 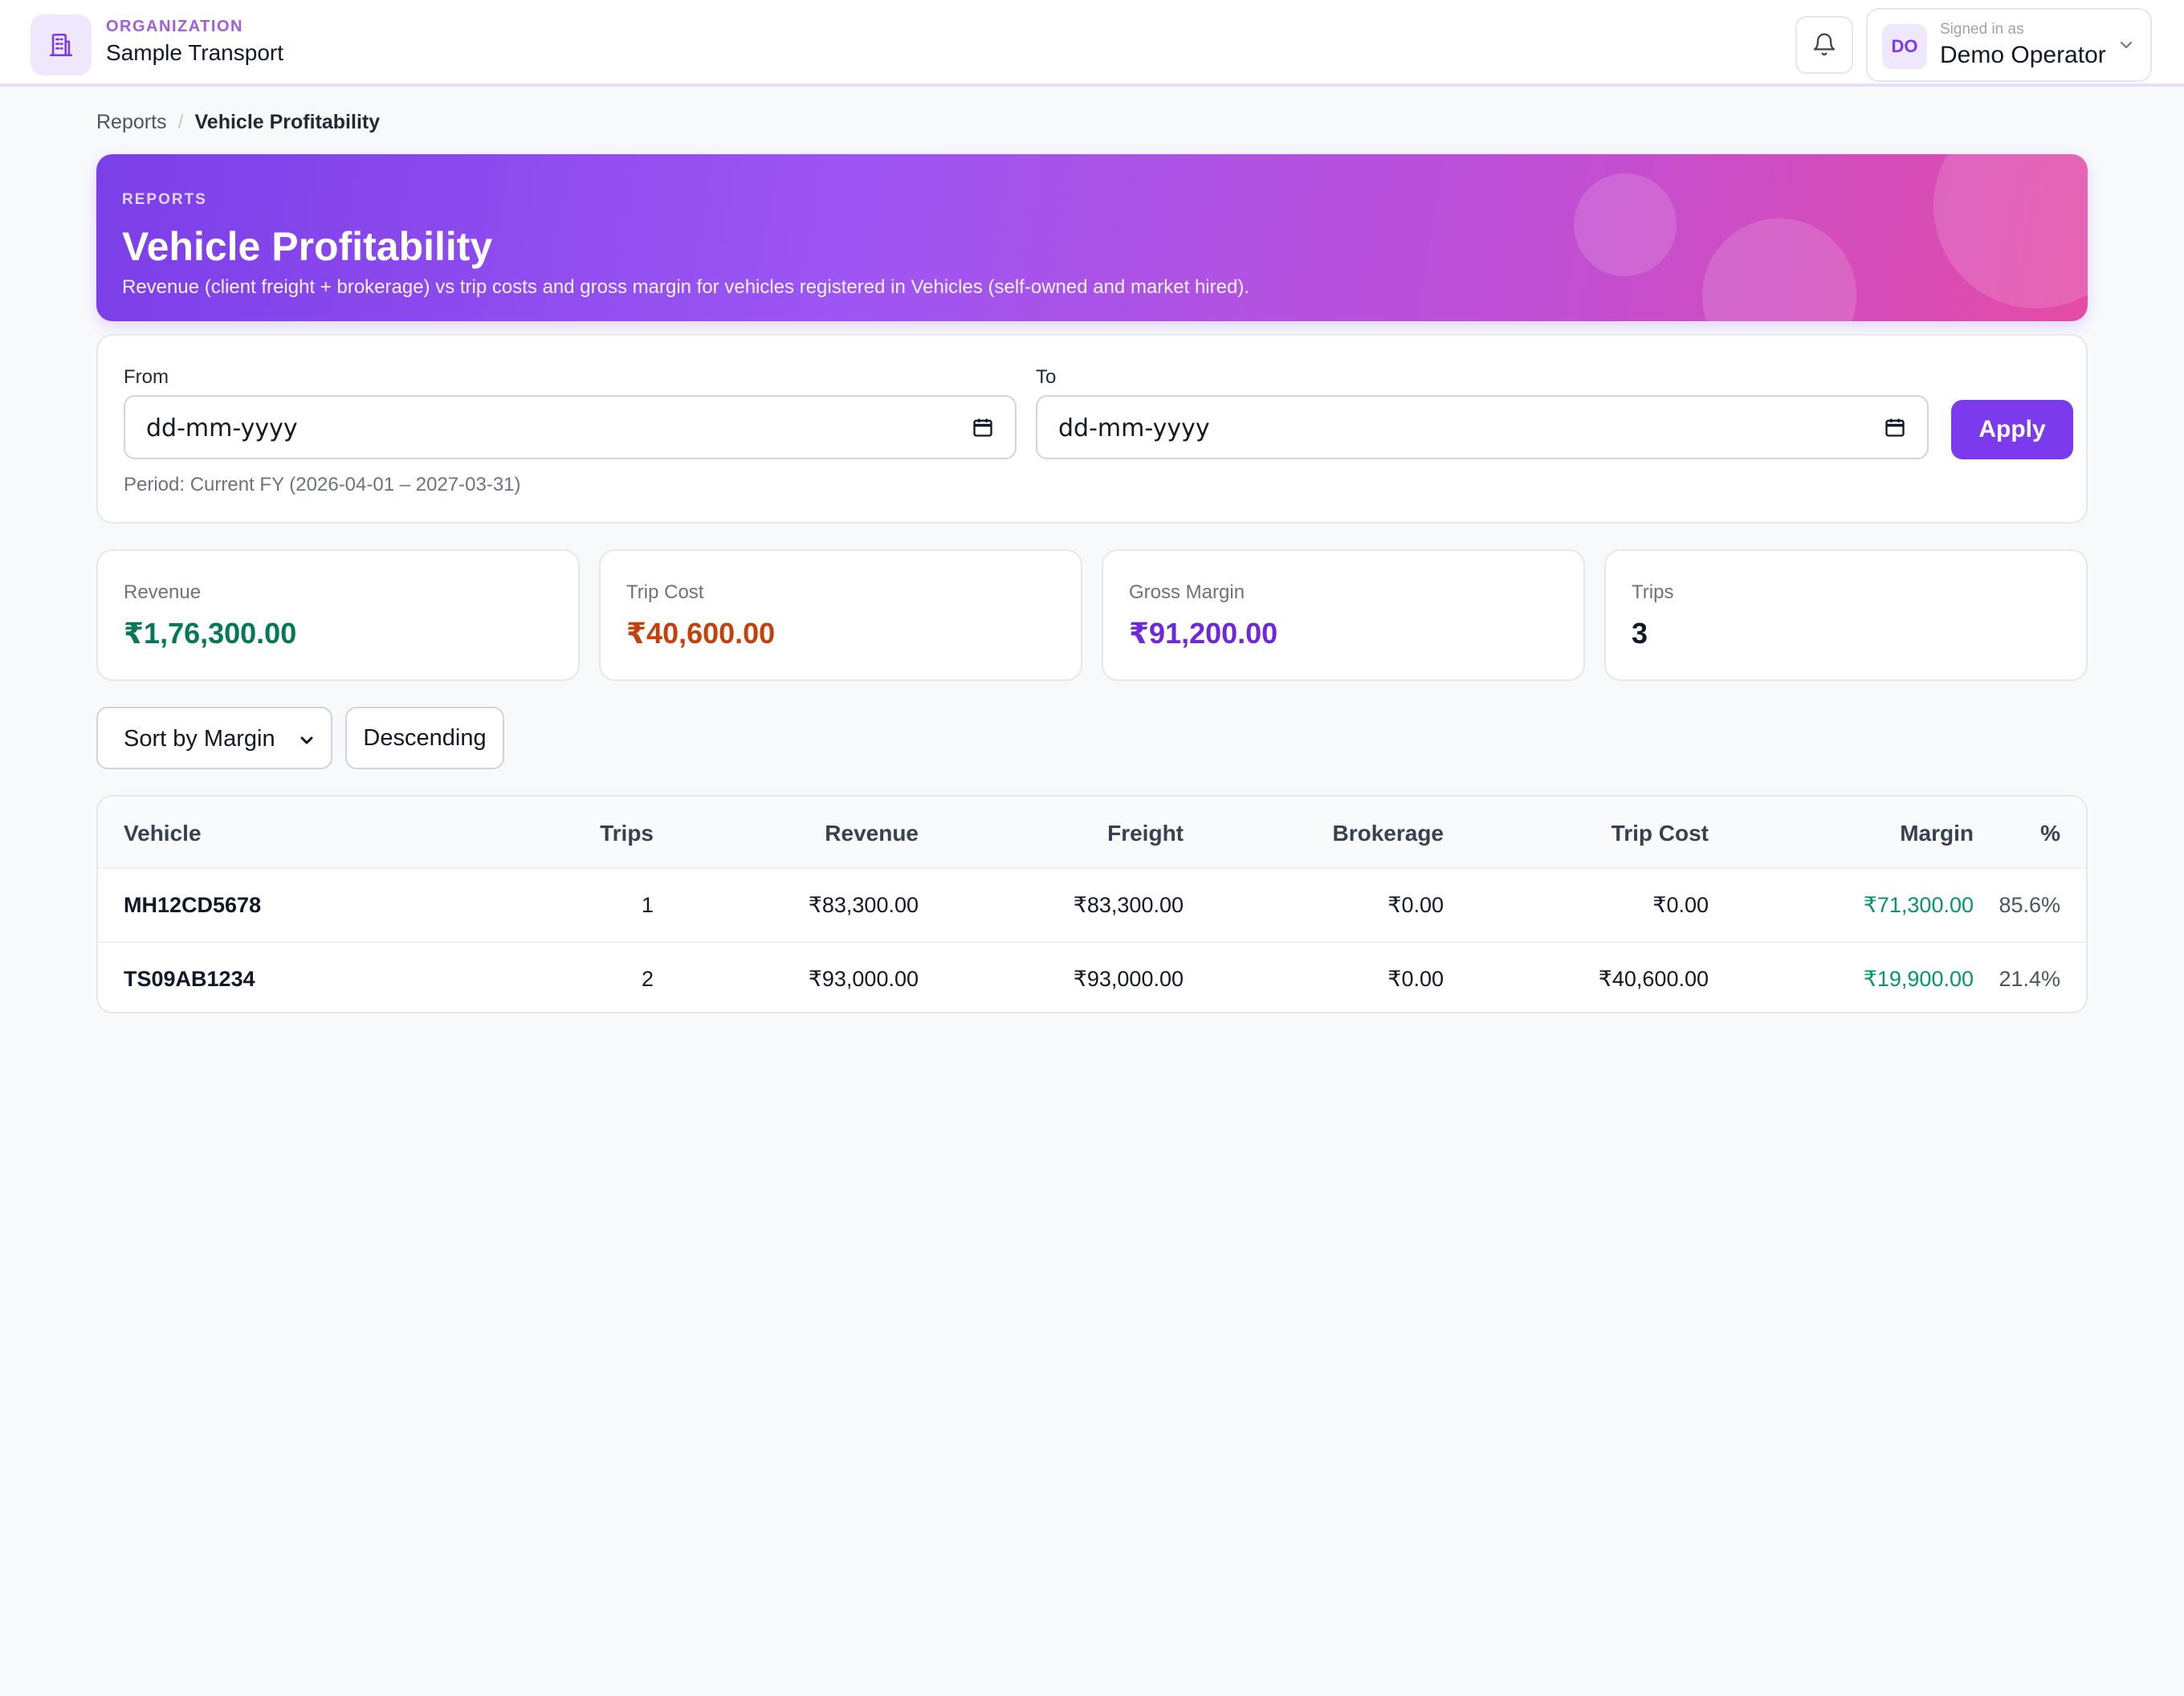 What do you see at coordinates (1654, 979) in the screenshot?
I see `trip-cost-cell: ₹40,600.00` at bounding box center [1654, 979].